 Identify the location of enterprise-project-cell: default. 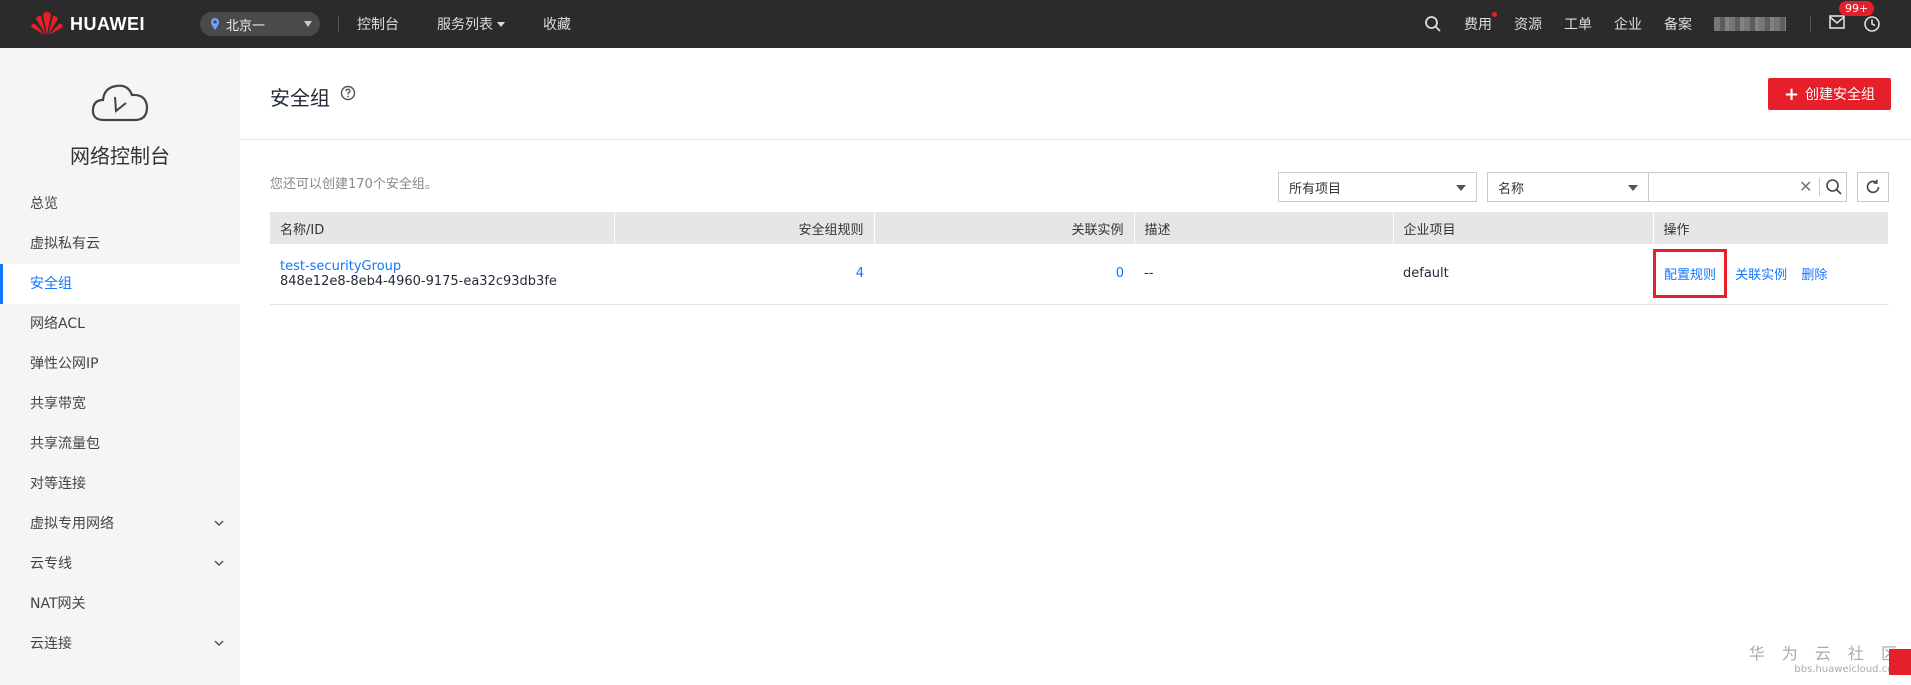
(1523, 274).